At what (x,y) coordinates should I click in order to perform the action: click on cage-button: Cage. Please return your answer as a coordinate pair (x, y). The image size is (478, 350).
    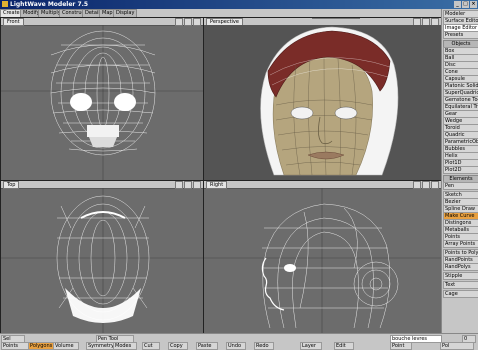
    Looking at the image, I should click on (460, 294).